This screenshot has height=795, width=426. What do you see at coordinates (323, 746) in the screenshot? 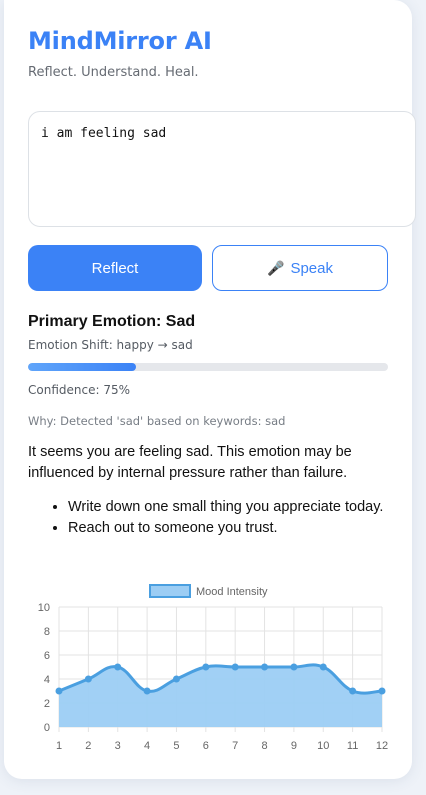
I see `x-tick-label: 10` at bounding box center [323, 746].